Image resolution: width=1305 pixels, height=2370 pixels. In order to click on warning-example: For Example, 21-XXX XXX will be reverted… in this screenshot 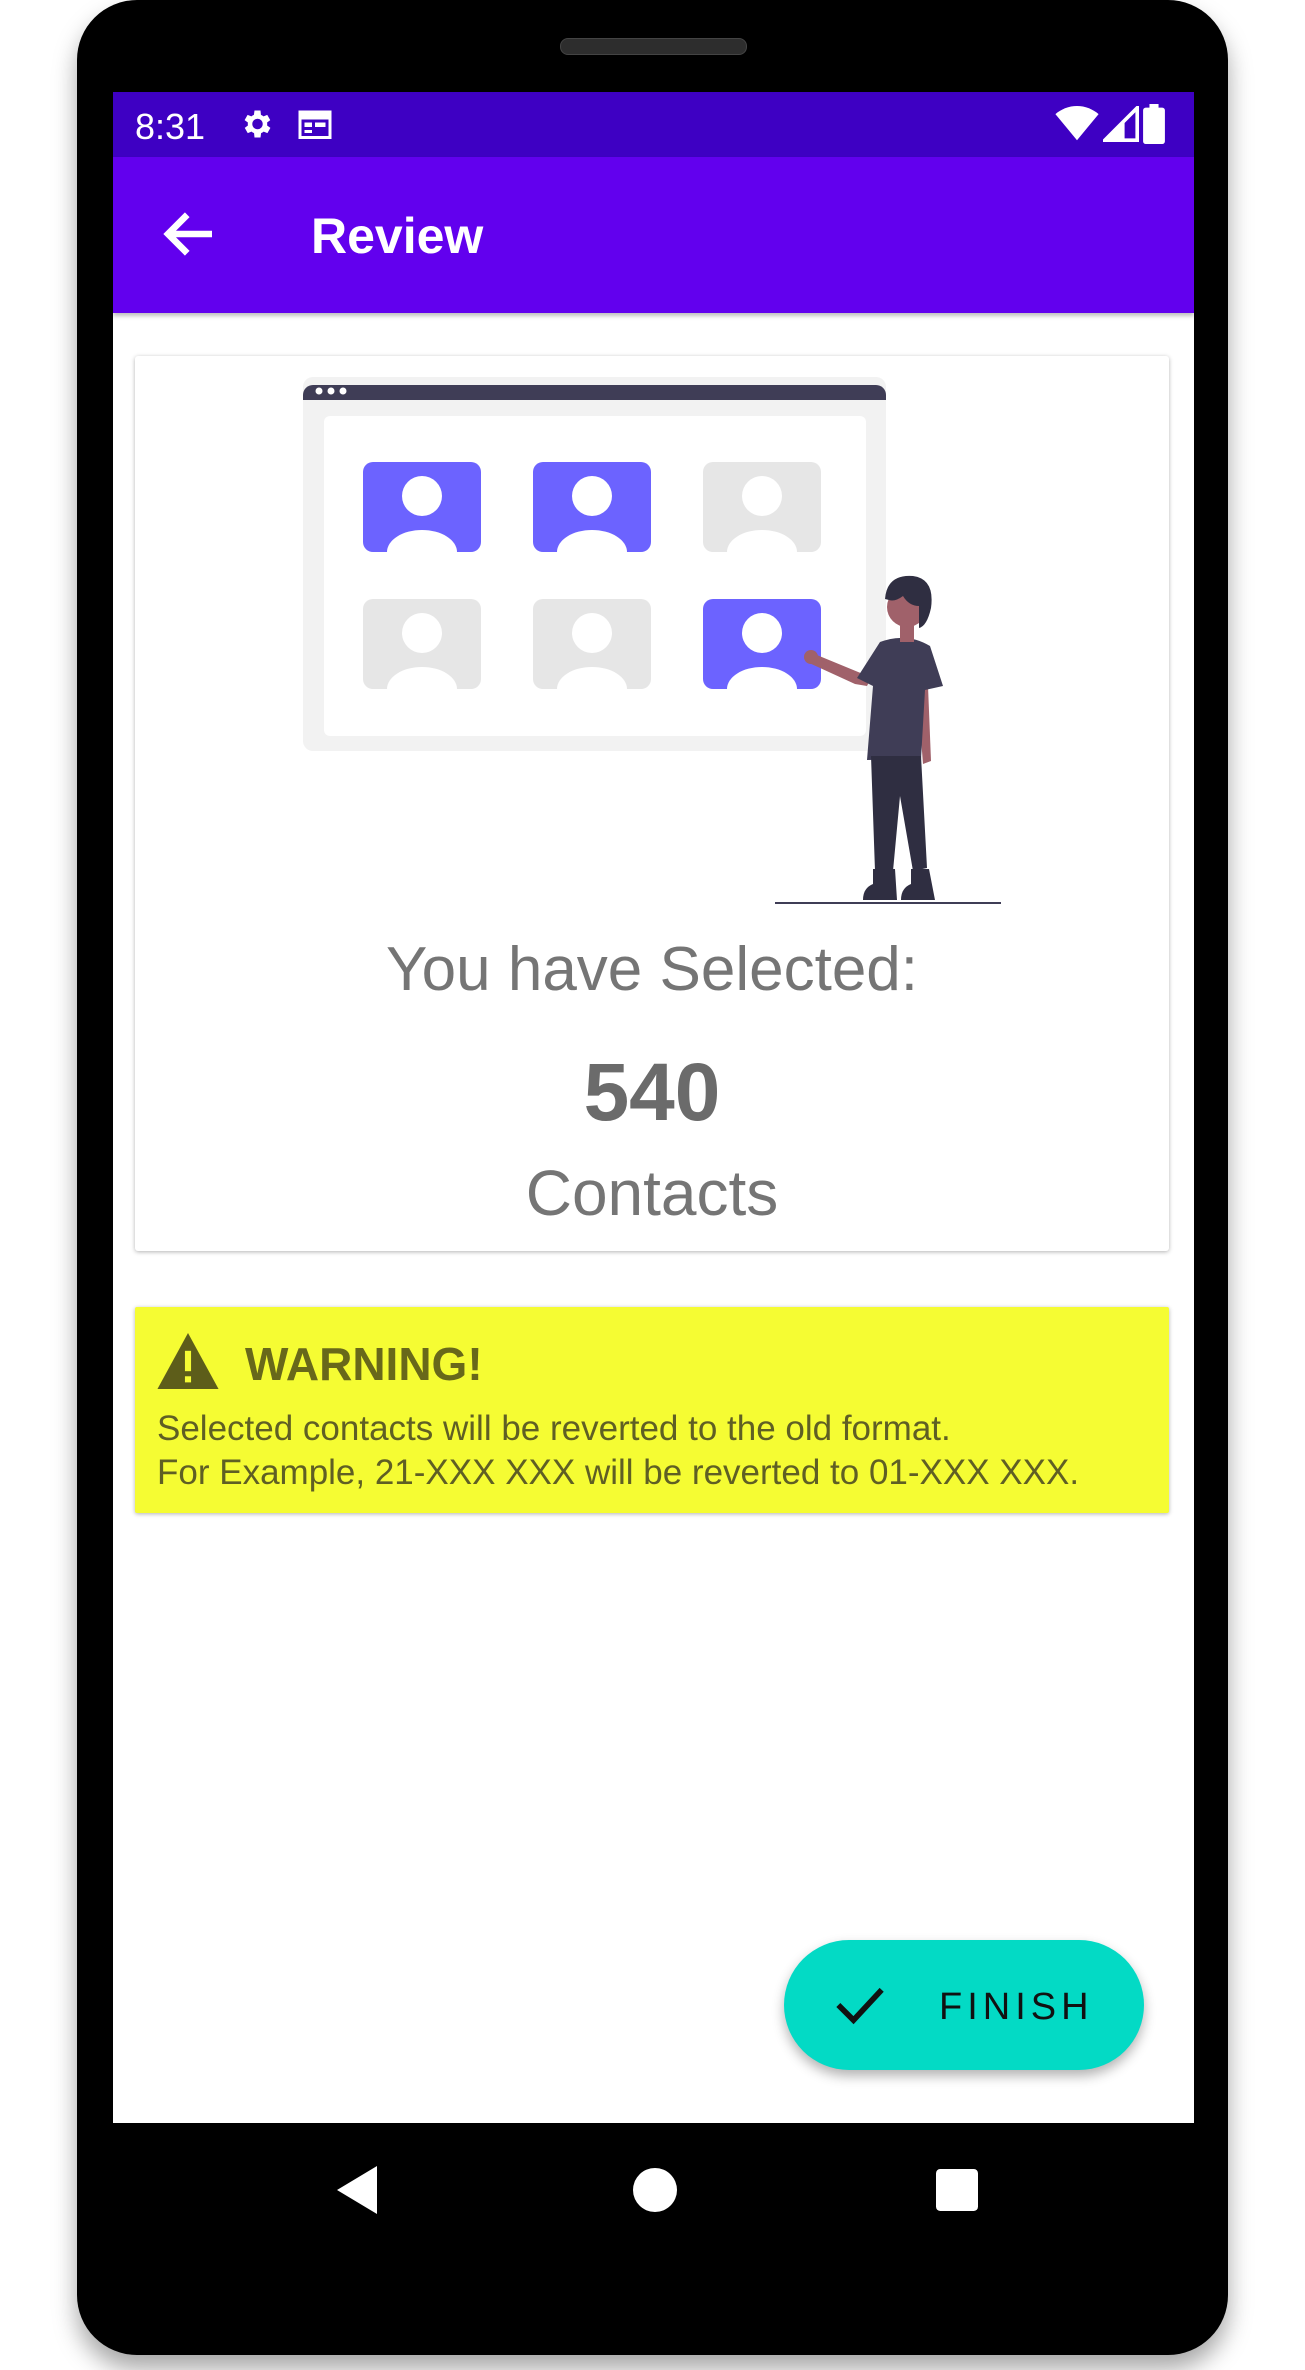, I will do `click(618, 1472)`.